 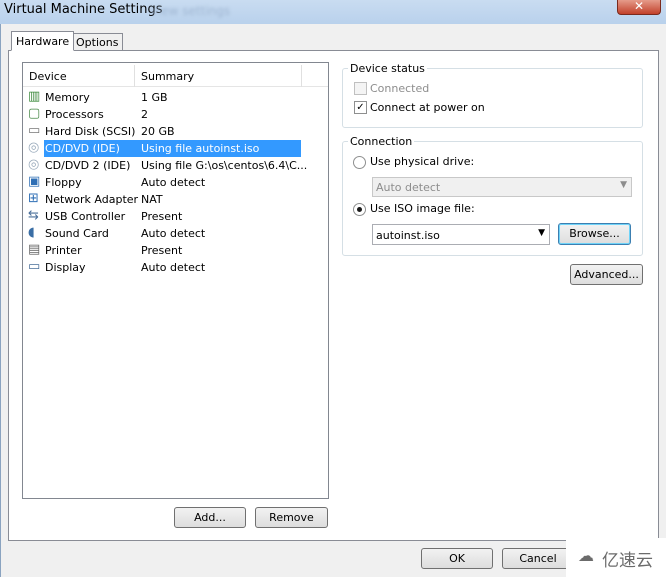 I want to click on device-name: Processors, so click(x=74, y=114).